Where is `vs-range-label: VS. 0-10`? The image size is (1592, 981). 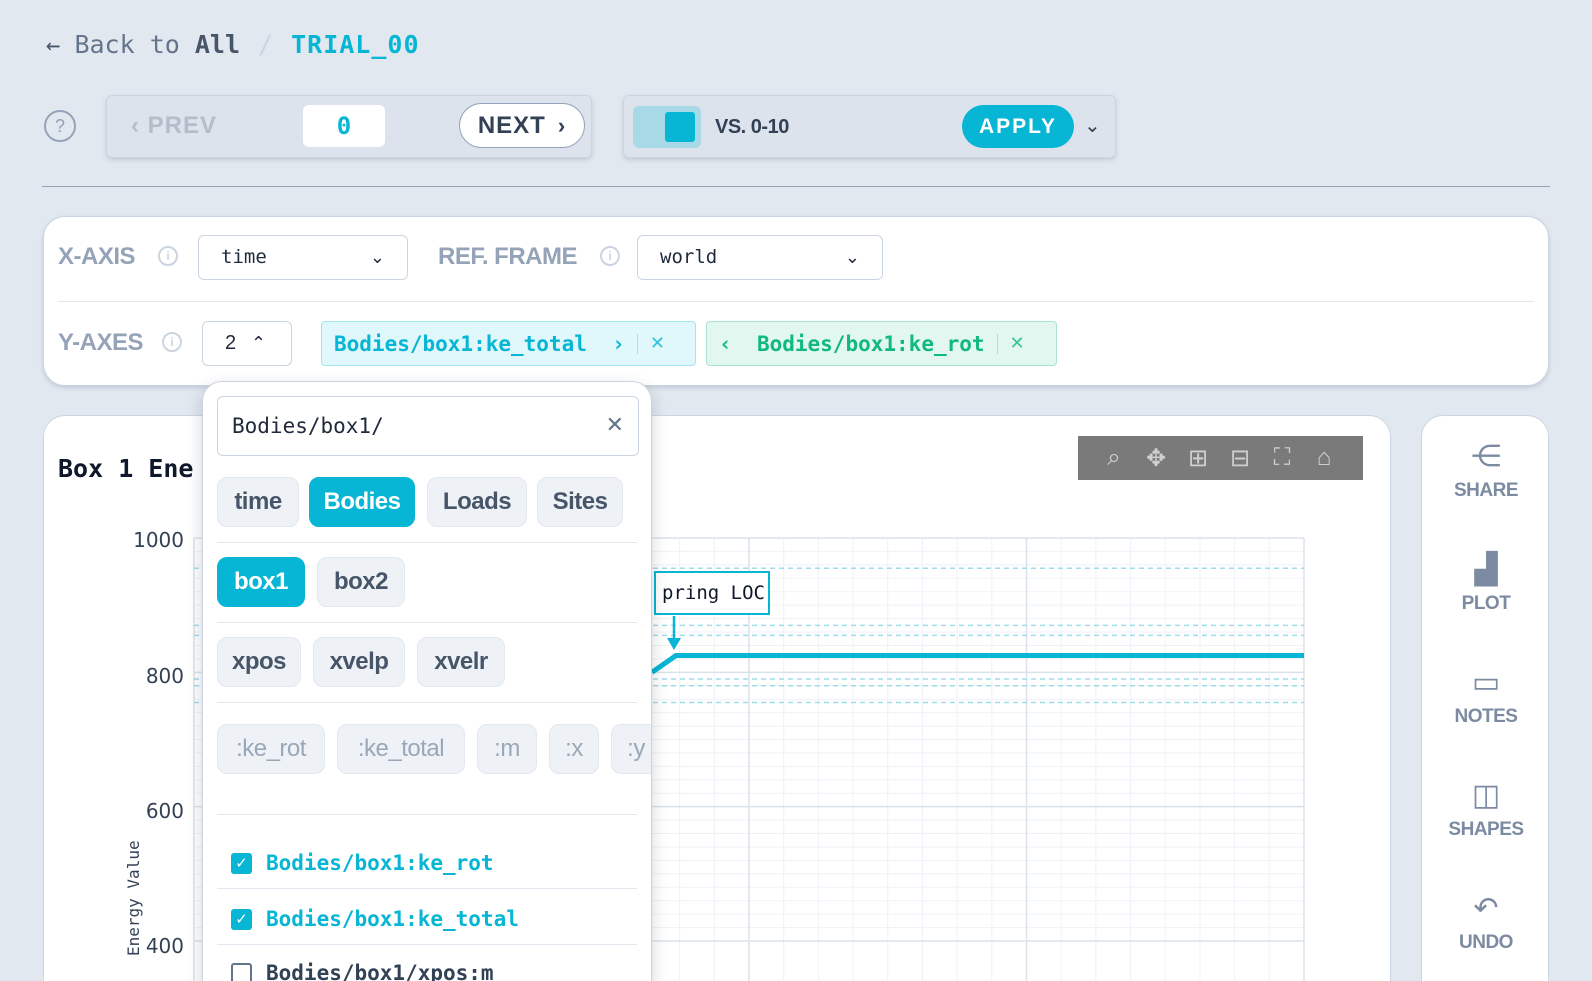 vs-range-label: VS. 0-10 is located at coordinates (752, 127).